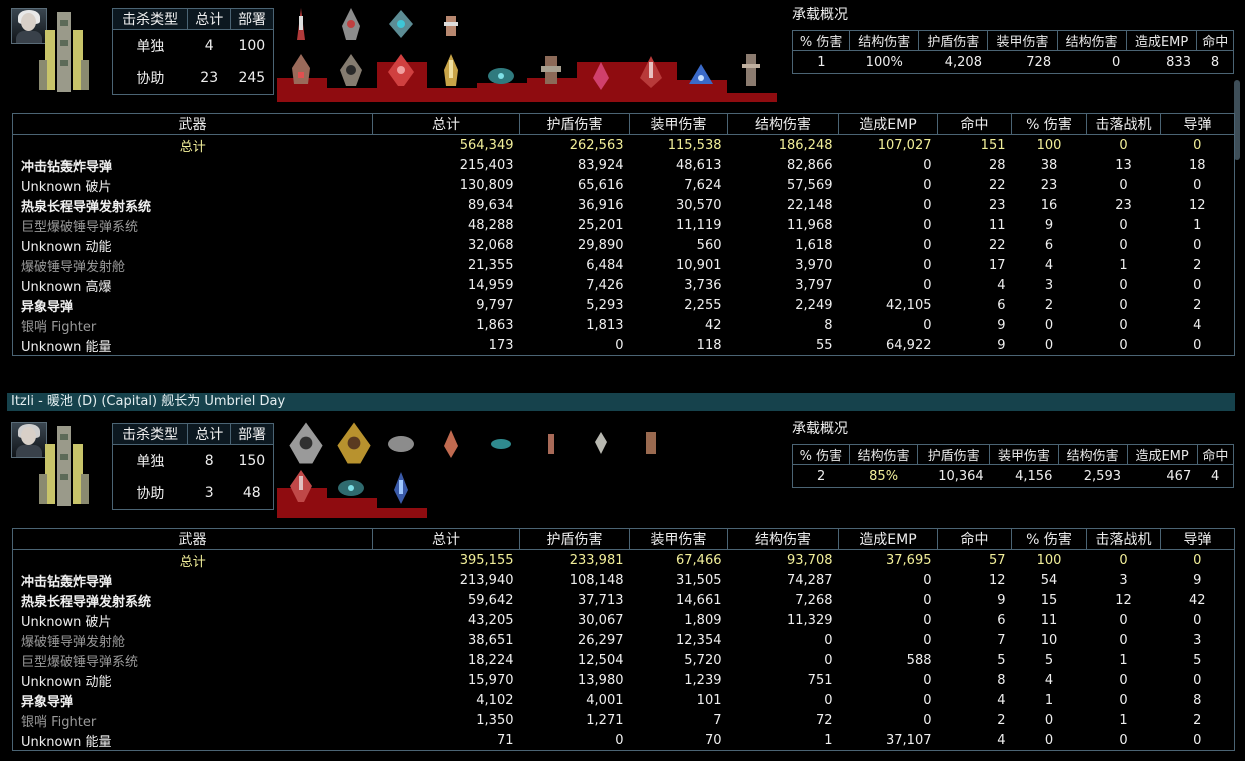 This screenshot has width=1245, height=761. I want to click on interceptor-pink-icon, so click(601, 76).